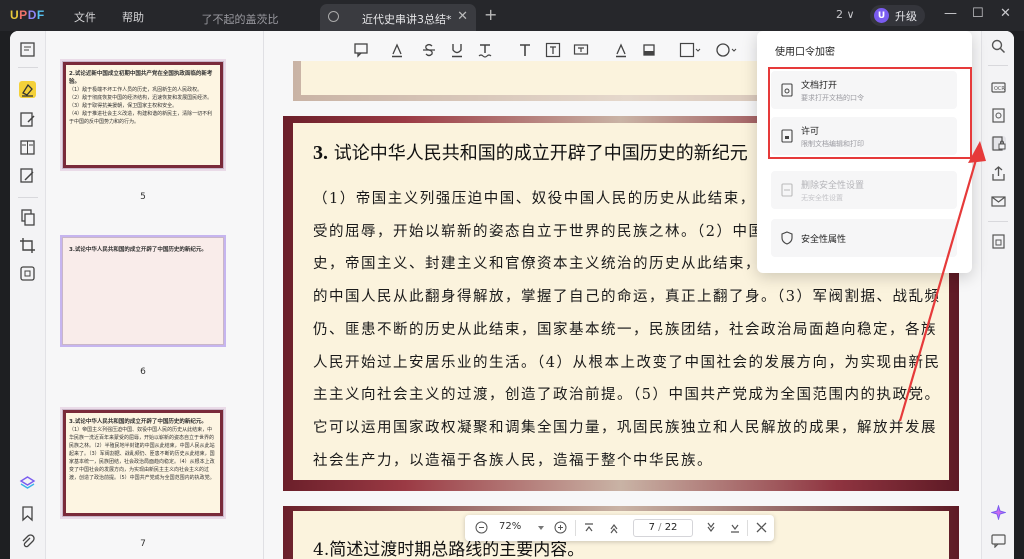  Describe the element at coordinates (950, 13) in the screenshot. I see `minimize-button: —` at that location.